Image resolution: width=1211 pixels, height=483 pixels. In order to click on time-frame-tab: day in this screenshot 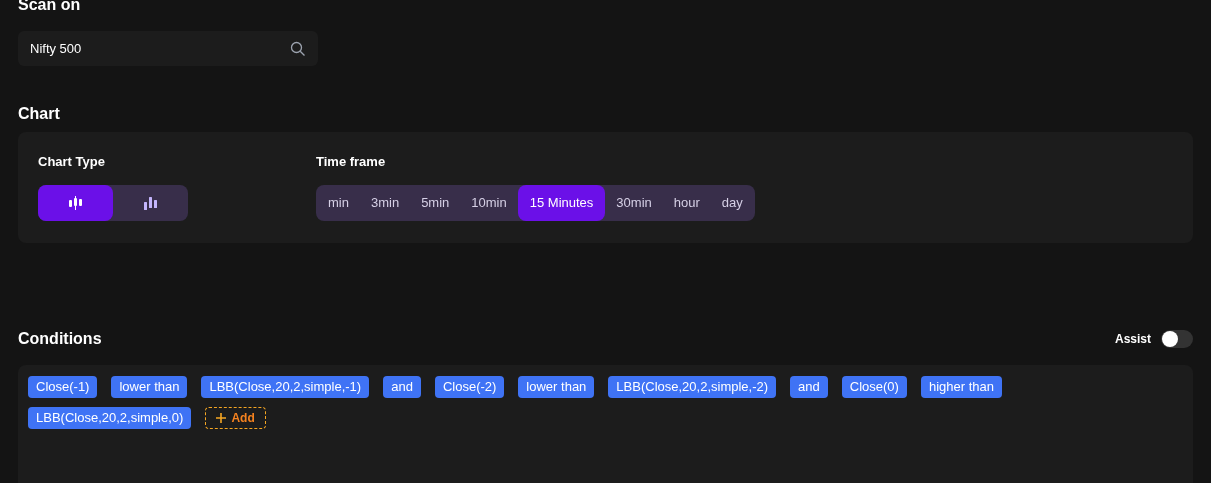, I will do `click(732, 202)`.